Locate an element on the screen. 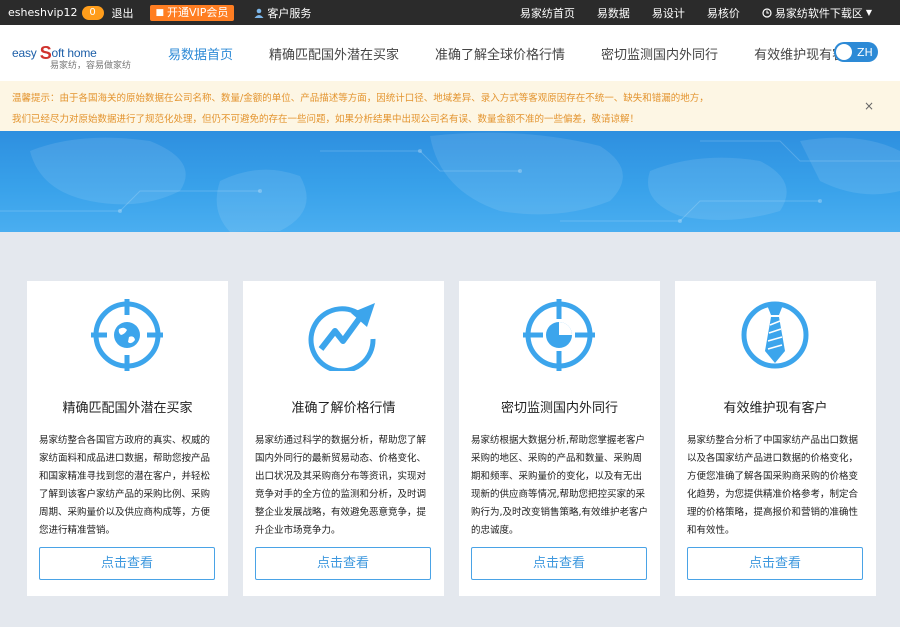 The image size is (900, 627). download-dropdown: 易家纺软件下载区 ▼ is located at coordinates (817, 13).